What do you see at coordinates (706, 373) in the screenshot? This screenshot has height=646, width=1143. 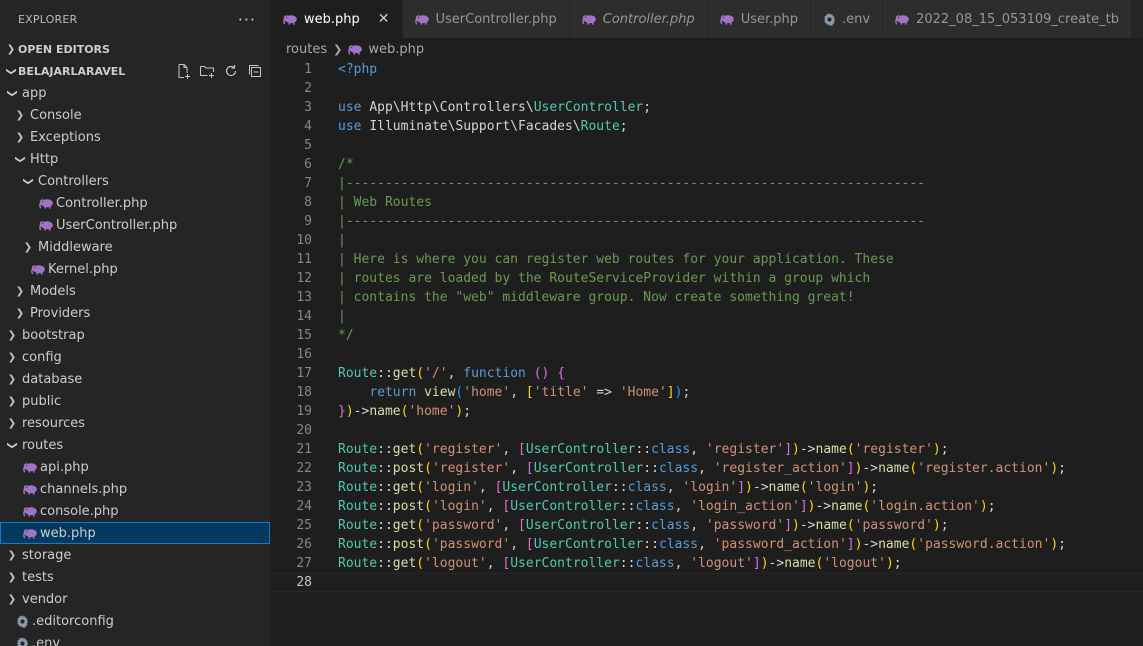 I see `code-line: 17 Route::get('/', function () {` at bounding box center [706, 373].